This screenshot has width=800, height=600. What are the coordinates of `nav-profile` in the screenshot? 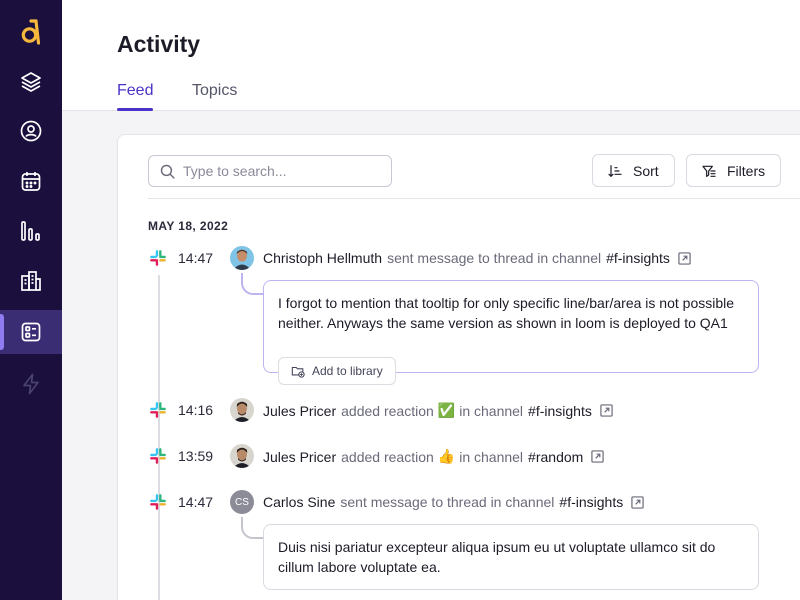 It's located at (31, 131).